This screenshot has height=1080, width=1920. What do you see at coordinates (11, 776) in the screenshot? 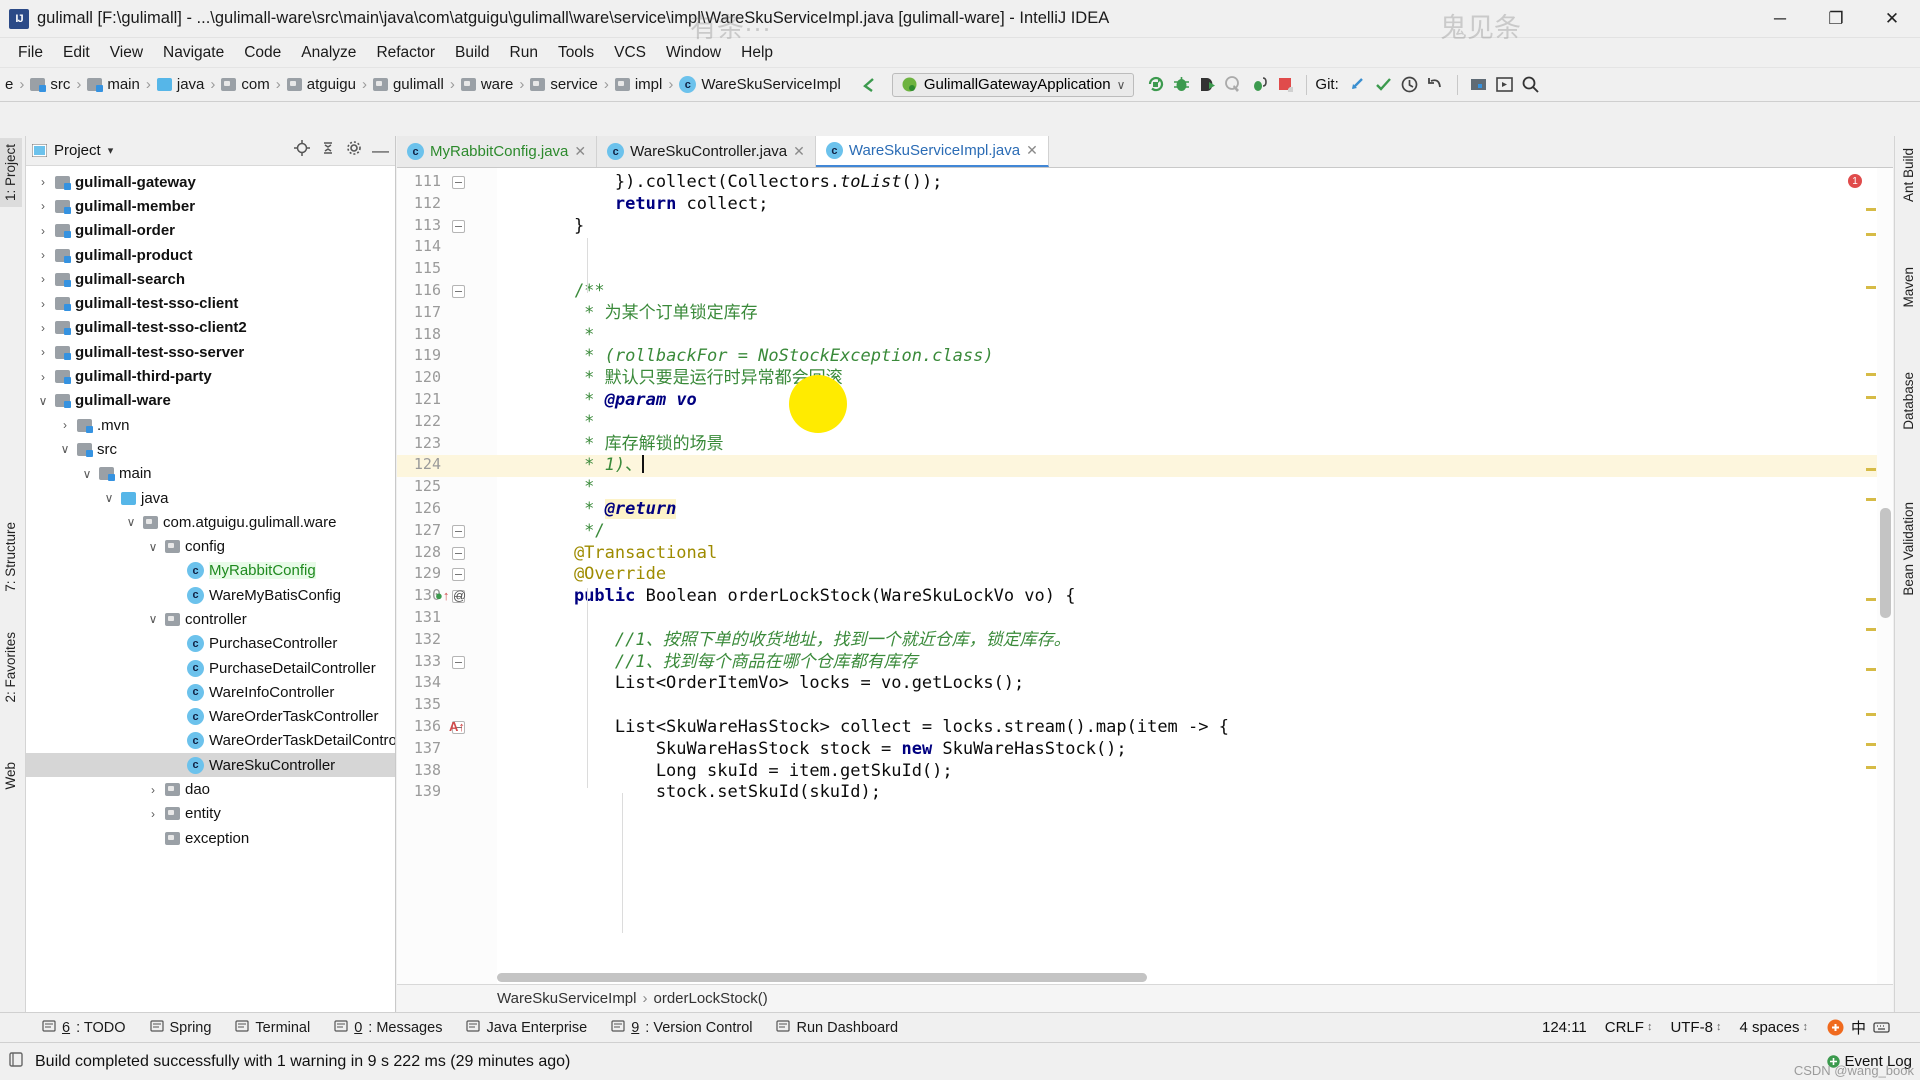
I see `sidebar-item-web: Web` at bounding box center [11, 776].